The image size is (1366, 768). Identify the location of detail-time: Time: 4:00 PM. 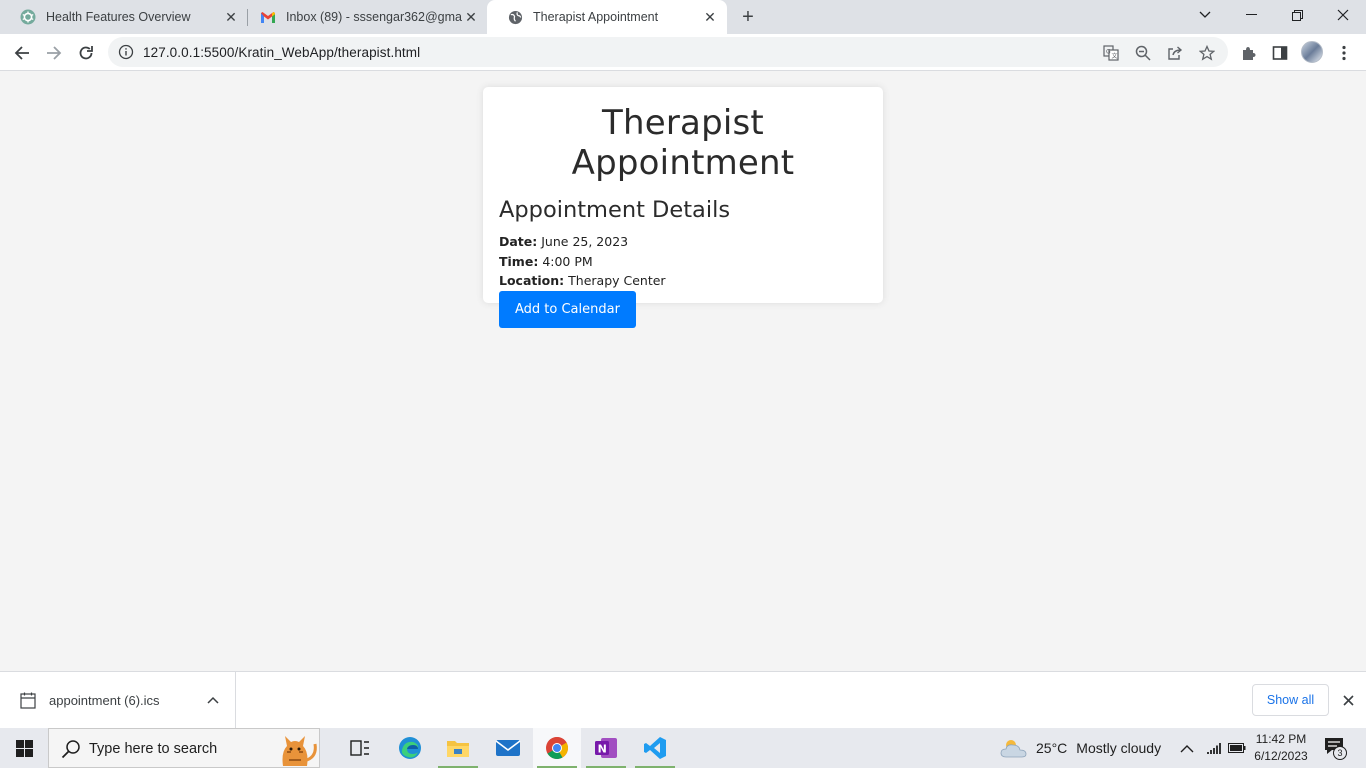
(683, 262).